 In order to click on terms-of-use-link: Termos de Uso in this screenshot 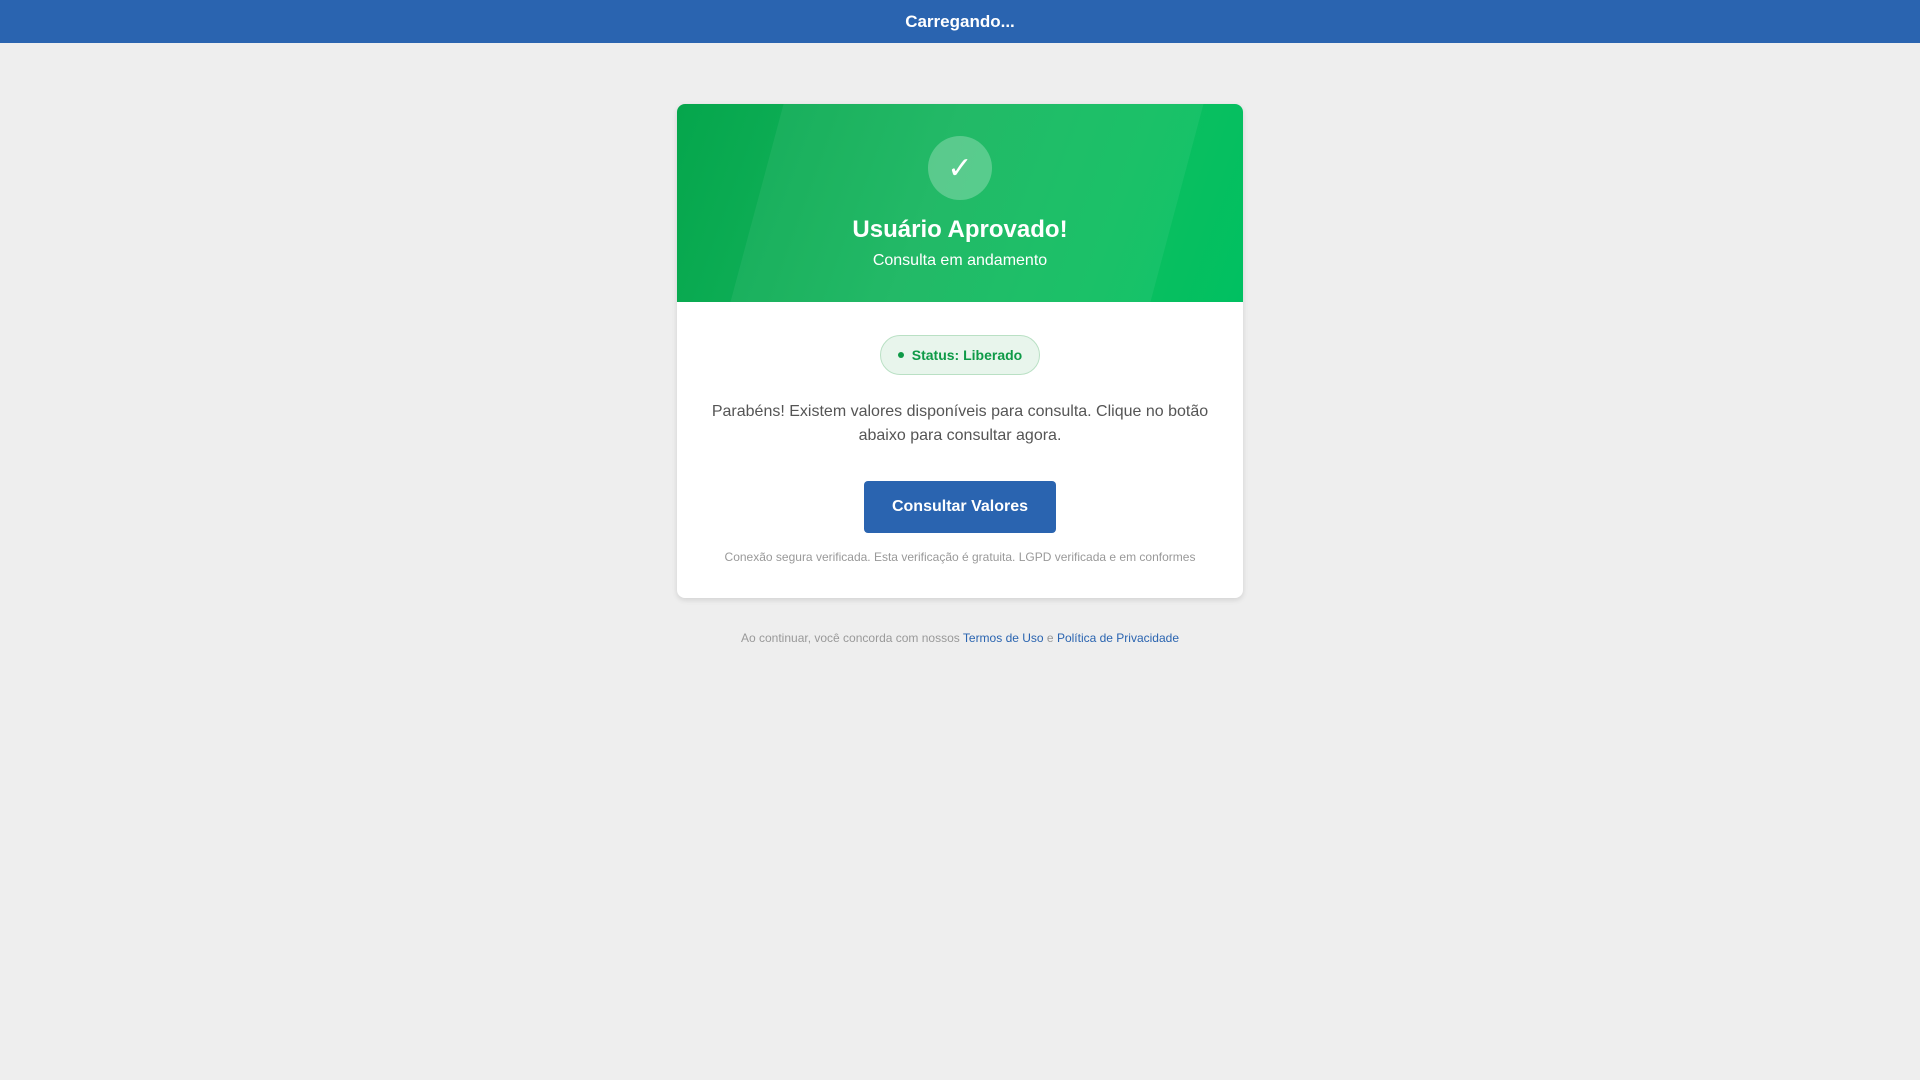, I will do `click(1003, 638)`.